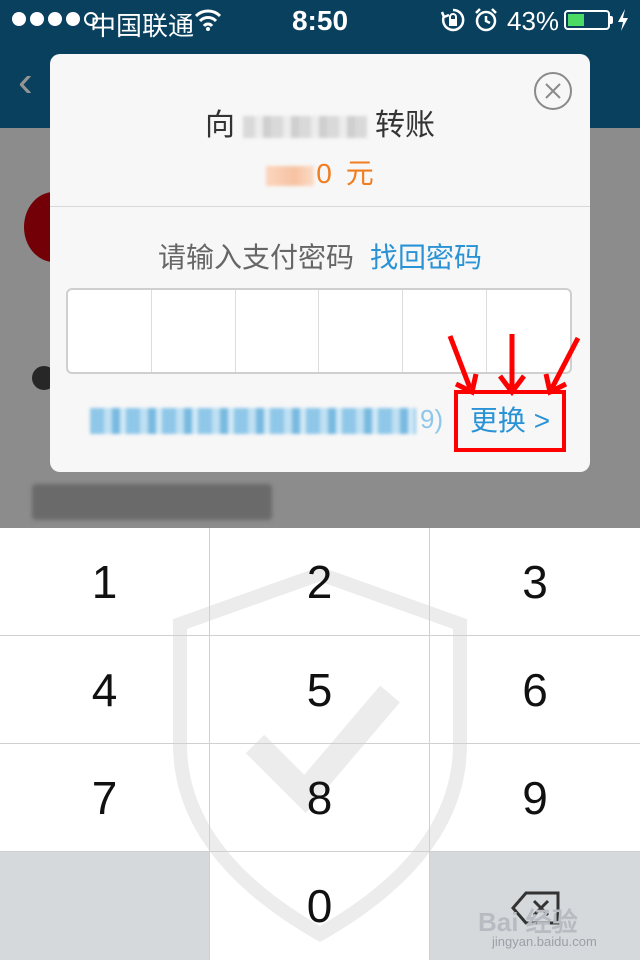 This screenshot has width=640, height=960. I want to click on key-1: 1, so click(105, 582).